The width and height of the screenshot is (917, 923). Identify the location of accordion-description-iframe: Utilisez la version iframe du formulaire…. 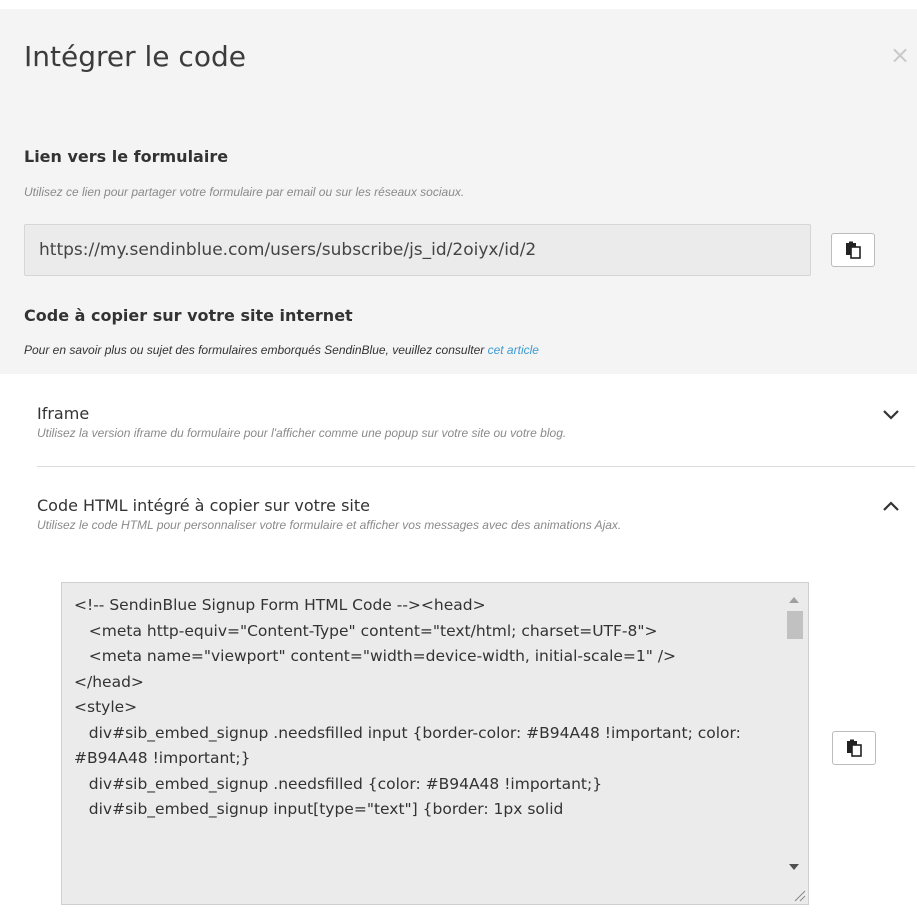
(302, 433).